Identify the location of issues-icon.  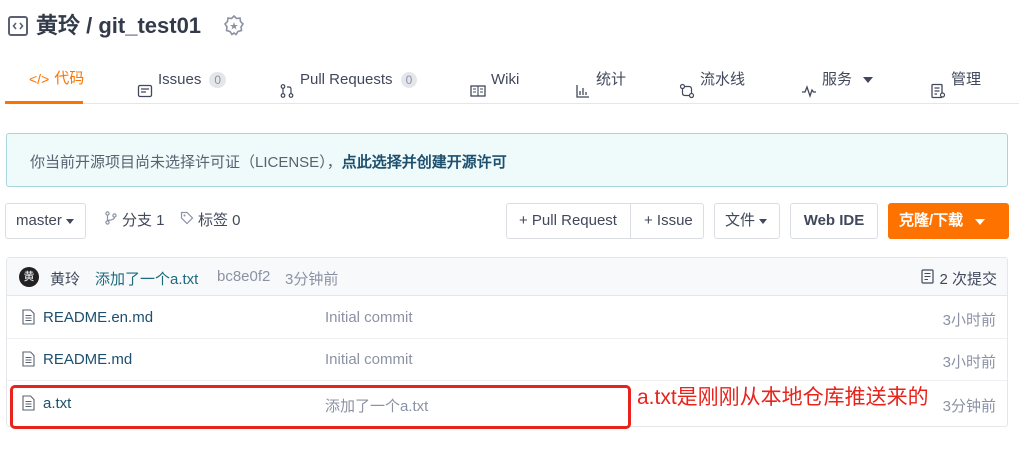
(145, 85).